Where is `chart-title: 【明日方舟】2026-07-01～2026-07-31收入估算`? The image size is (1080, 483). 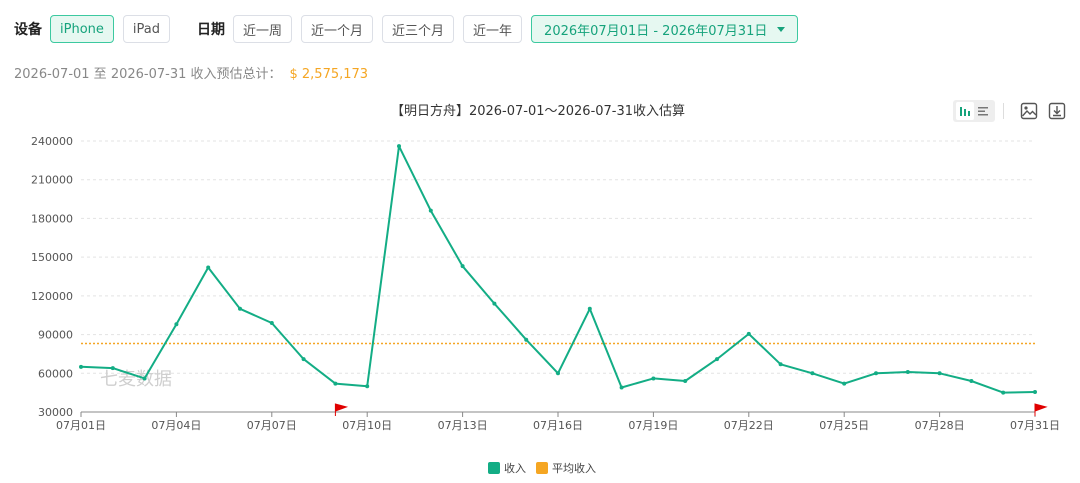
chart-title: 【明日方舟】2026-07-01～2026-07-31收入估算 is located at coordinates (538, 111).